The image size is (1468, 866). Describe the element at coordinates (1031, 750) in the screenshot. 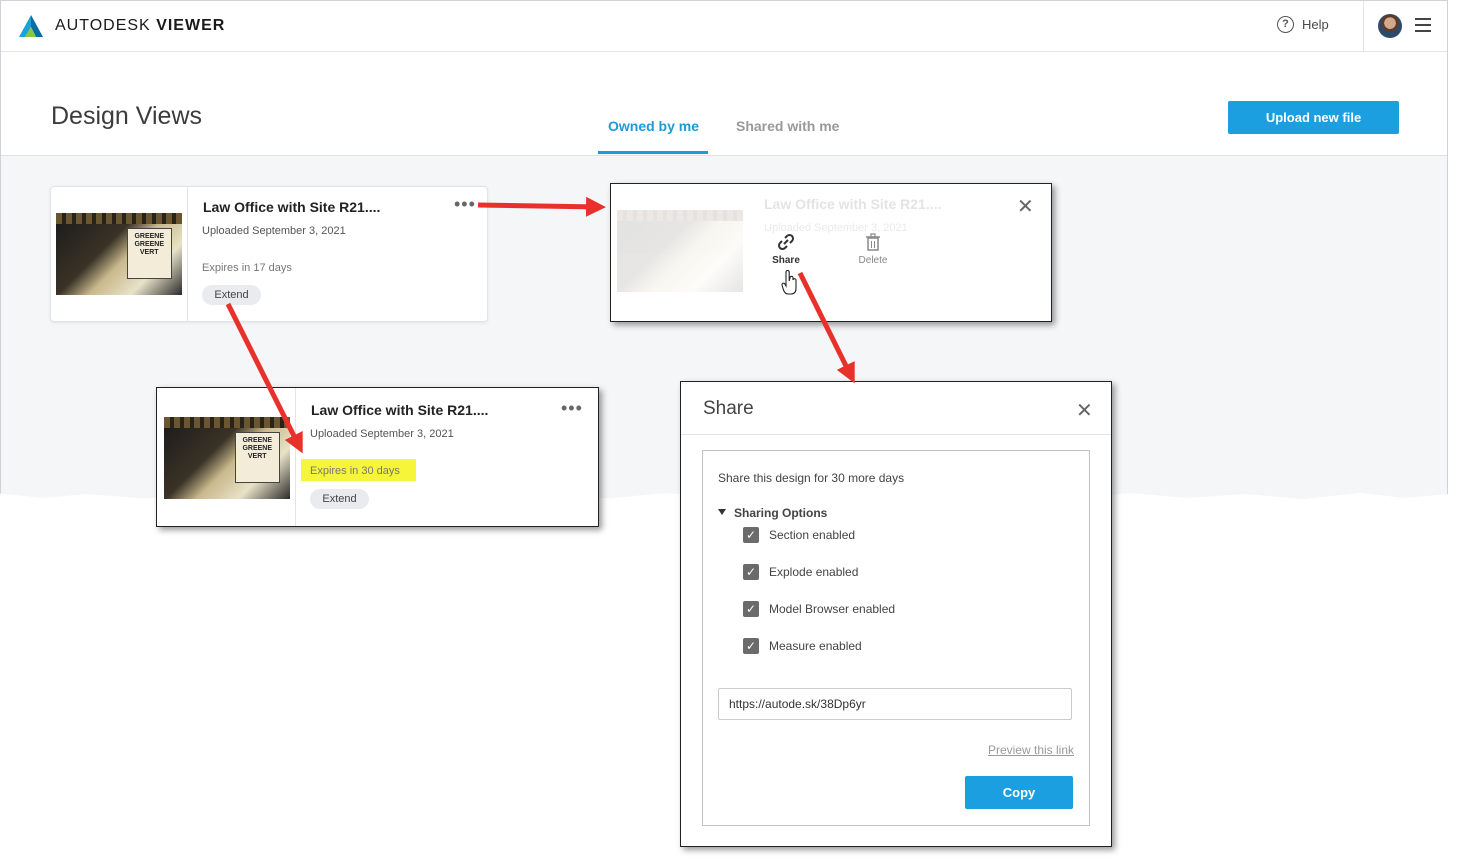

I see `preview-link: Preview this link` at that location.